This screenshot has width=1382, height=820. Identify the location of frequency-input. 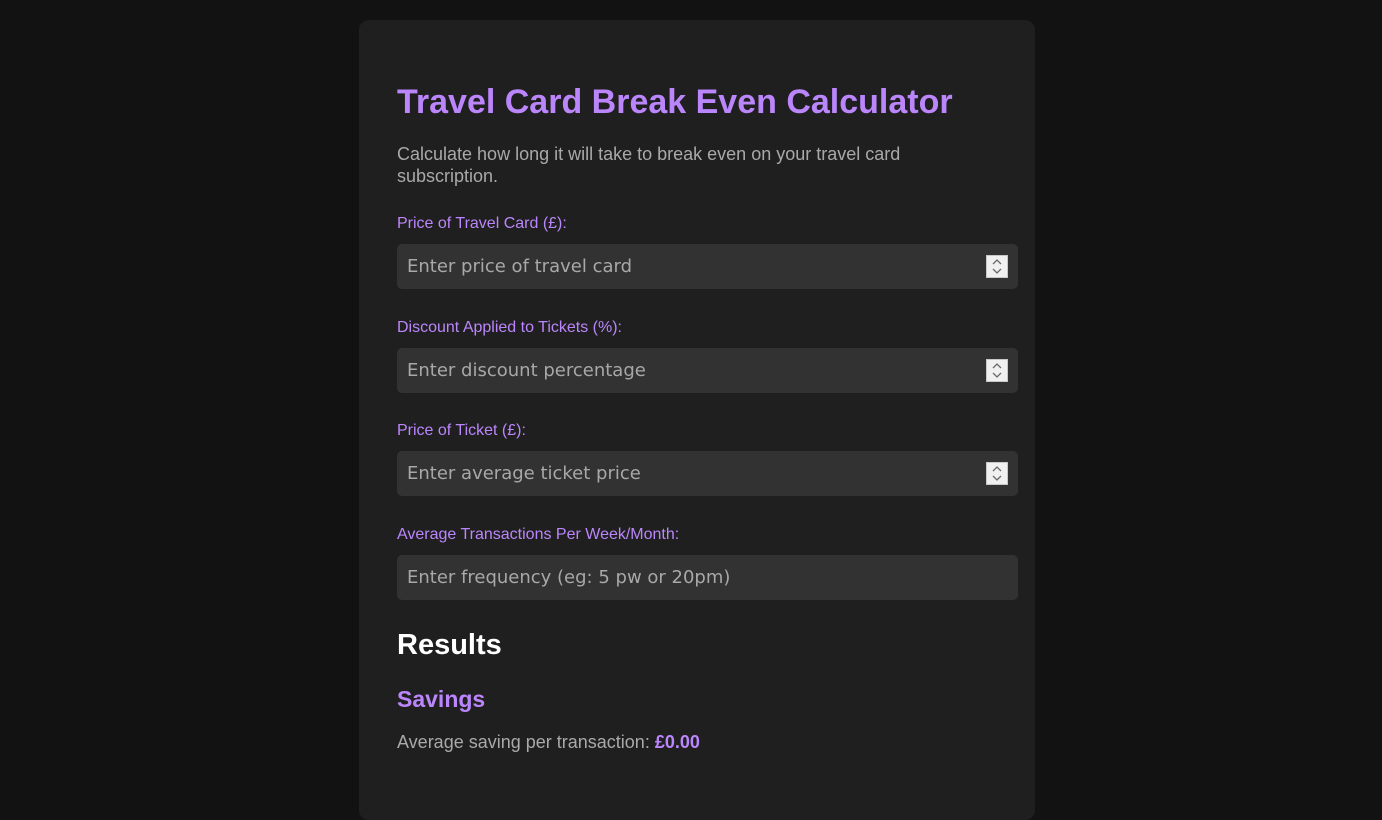
(707, 577).